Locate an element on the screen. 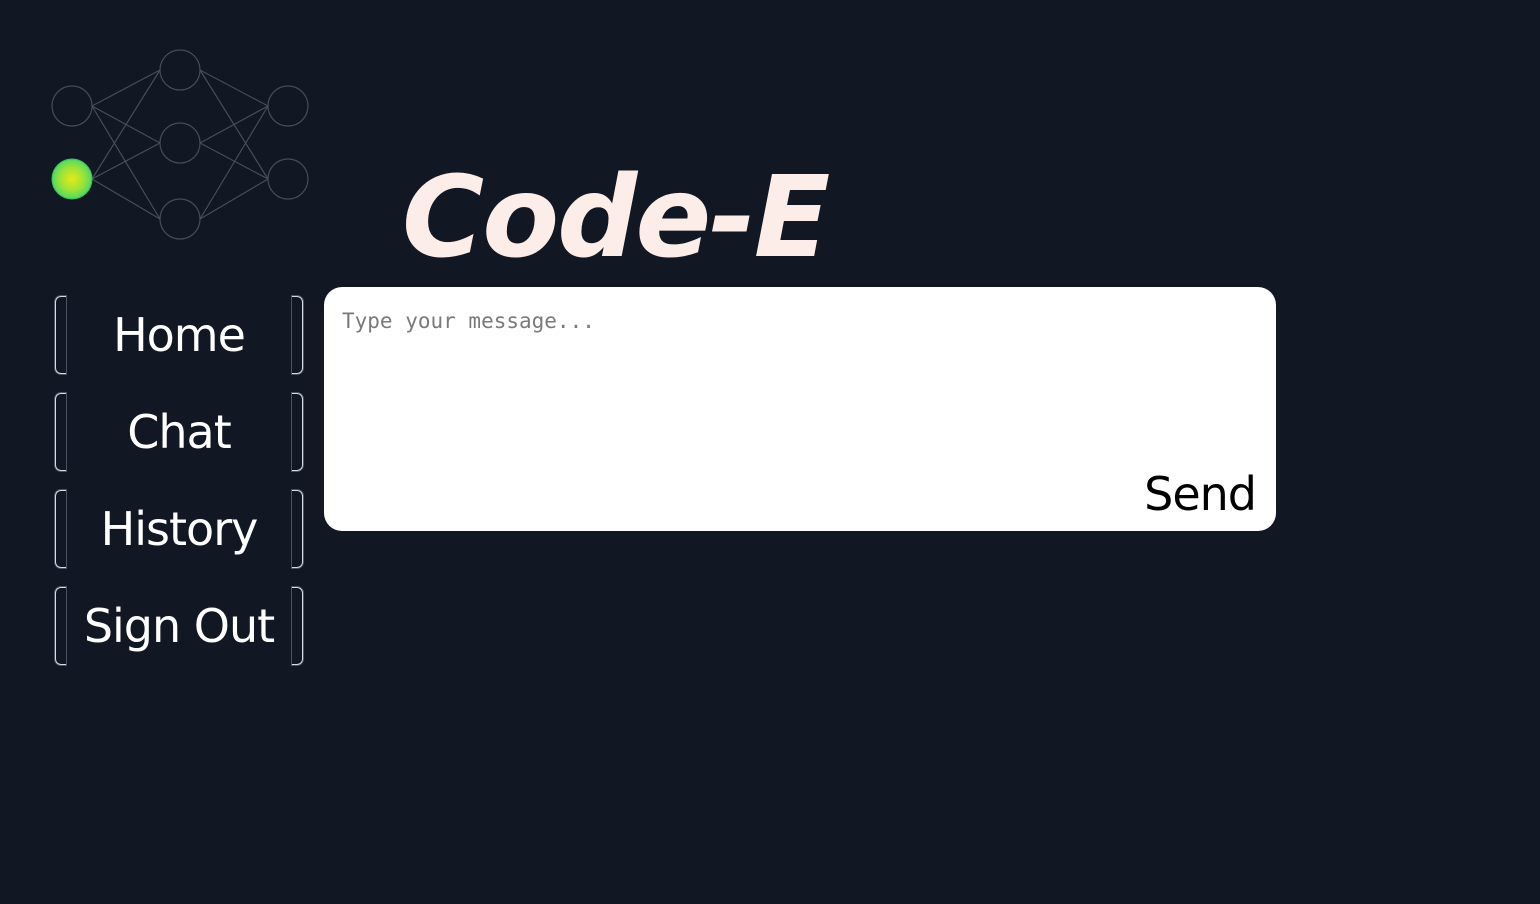  active-node-icon is located at coordinates (72, 179).